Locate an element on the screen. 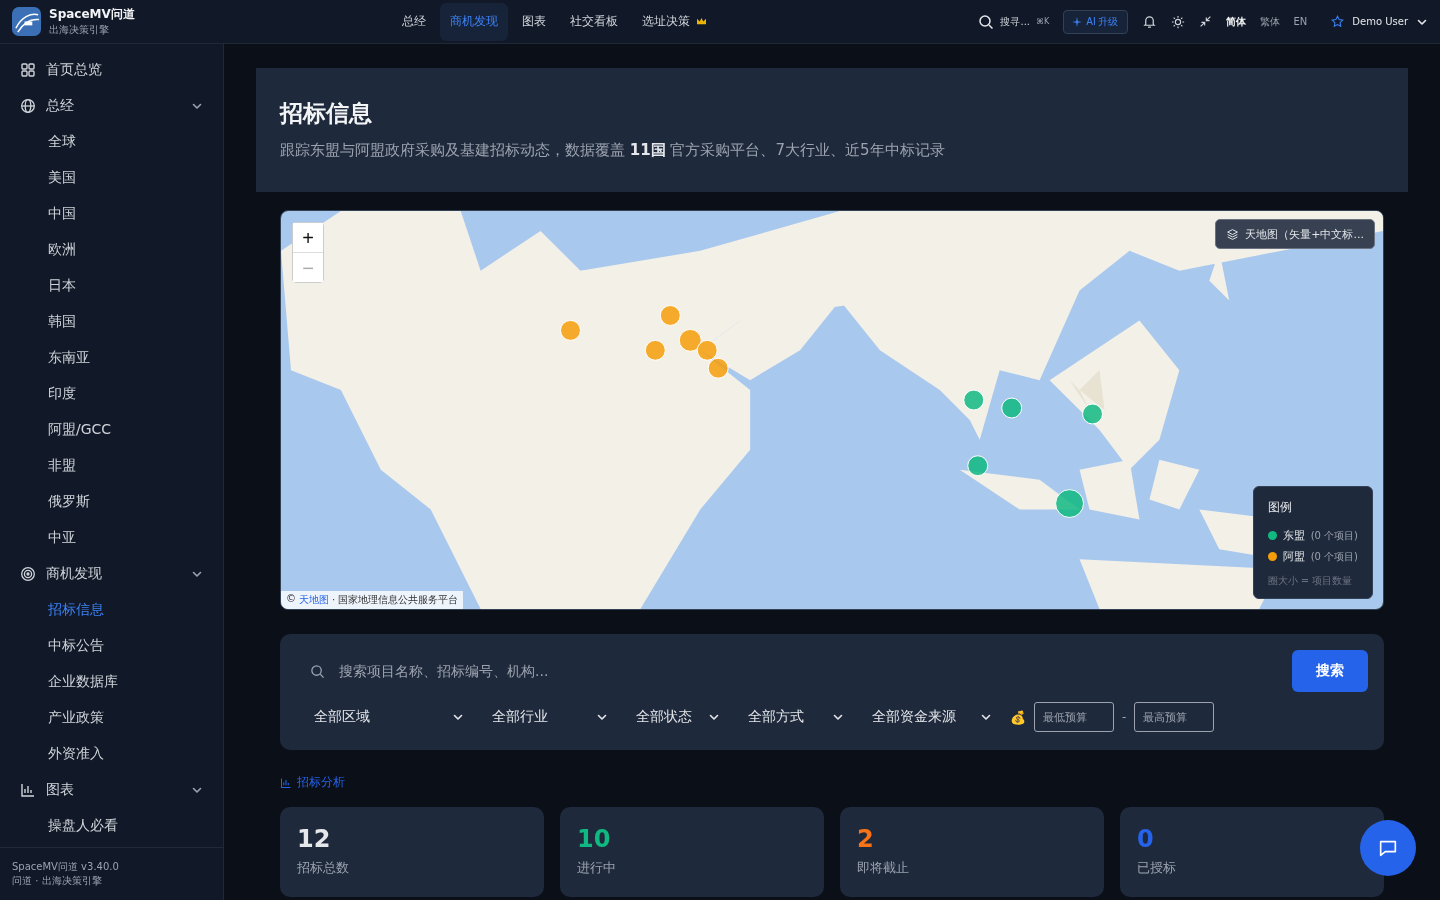 This screenshot has width=1440, height=900. logo-icon is located at coordinates (26, 21).